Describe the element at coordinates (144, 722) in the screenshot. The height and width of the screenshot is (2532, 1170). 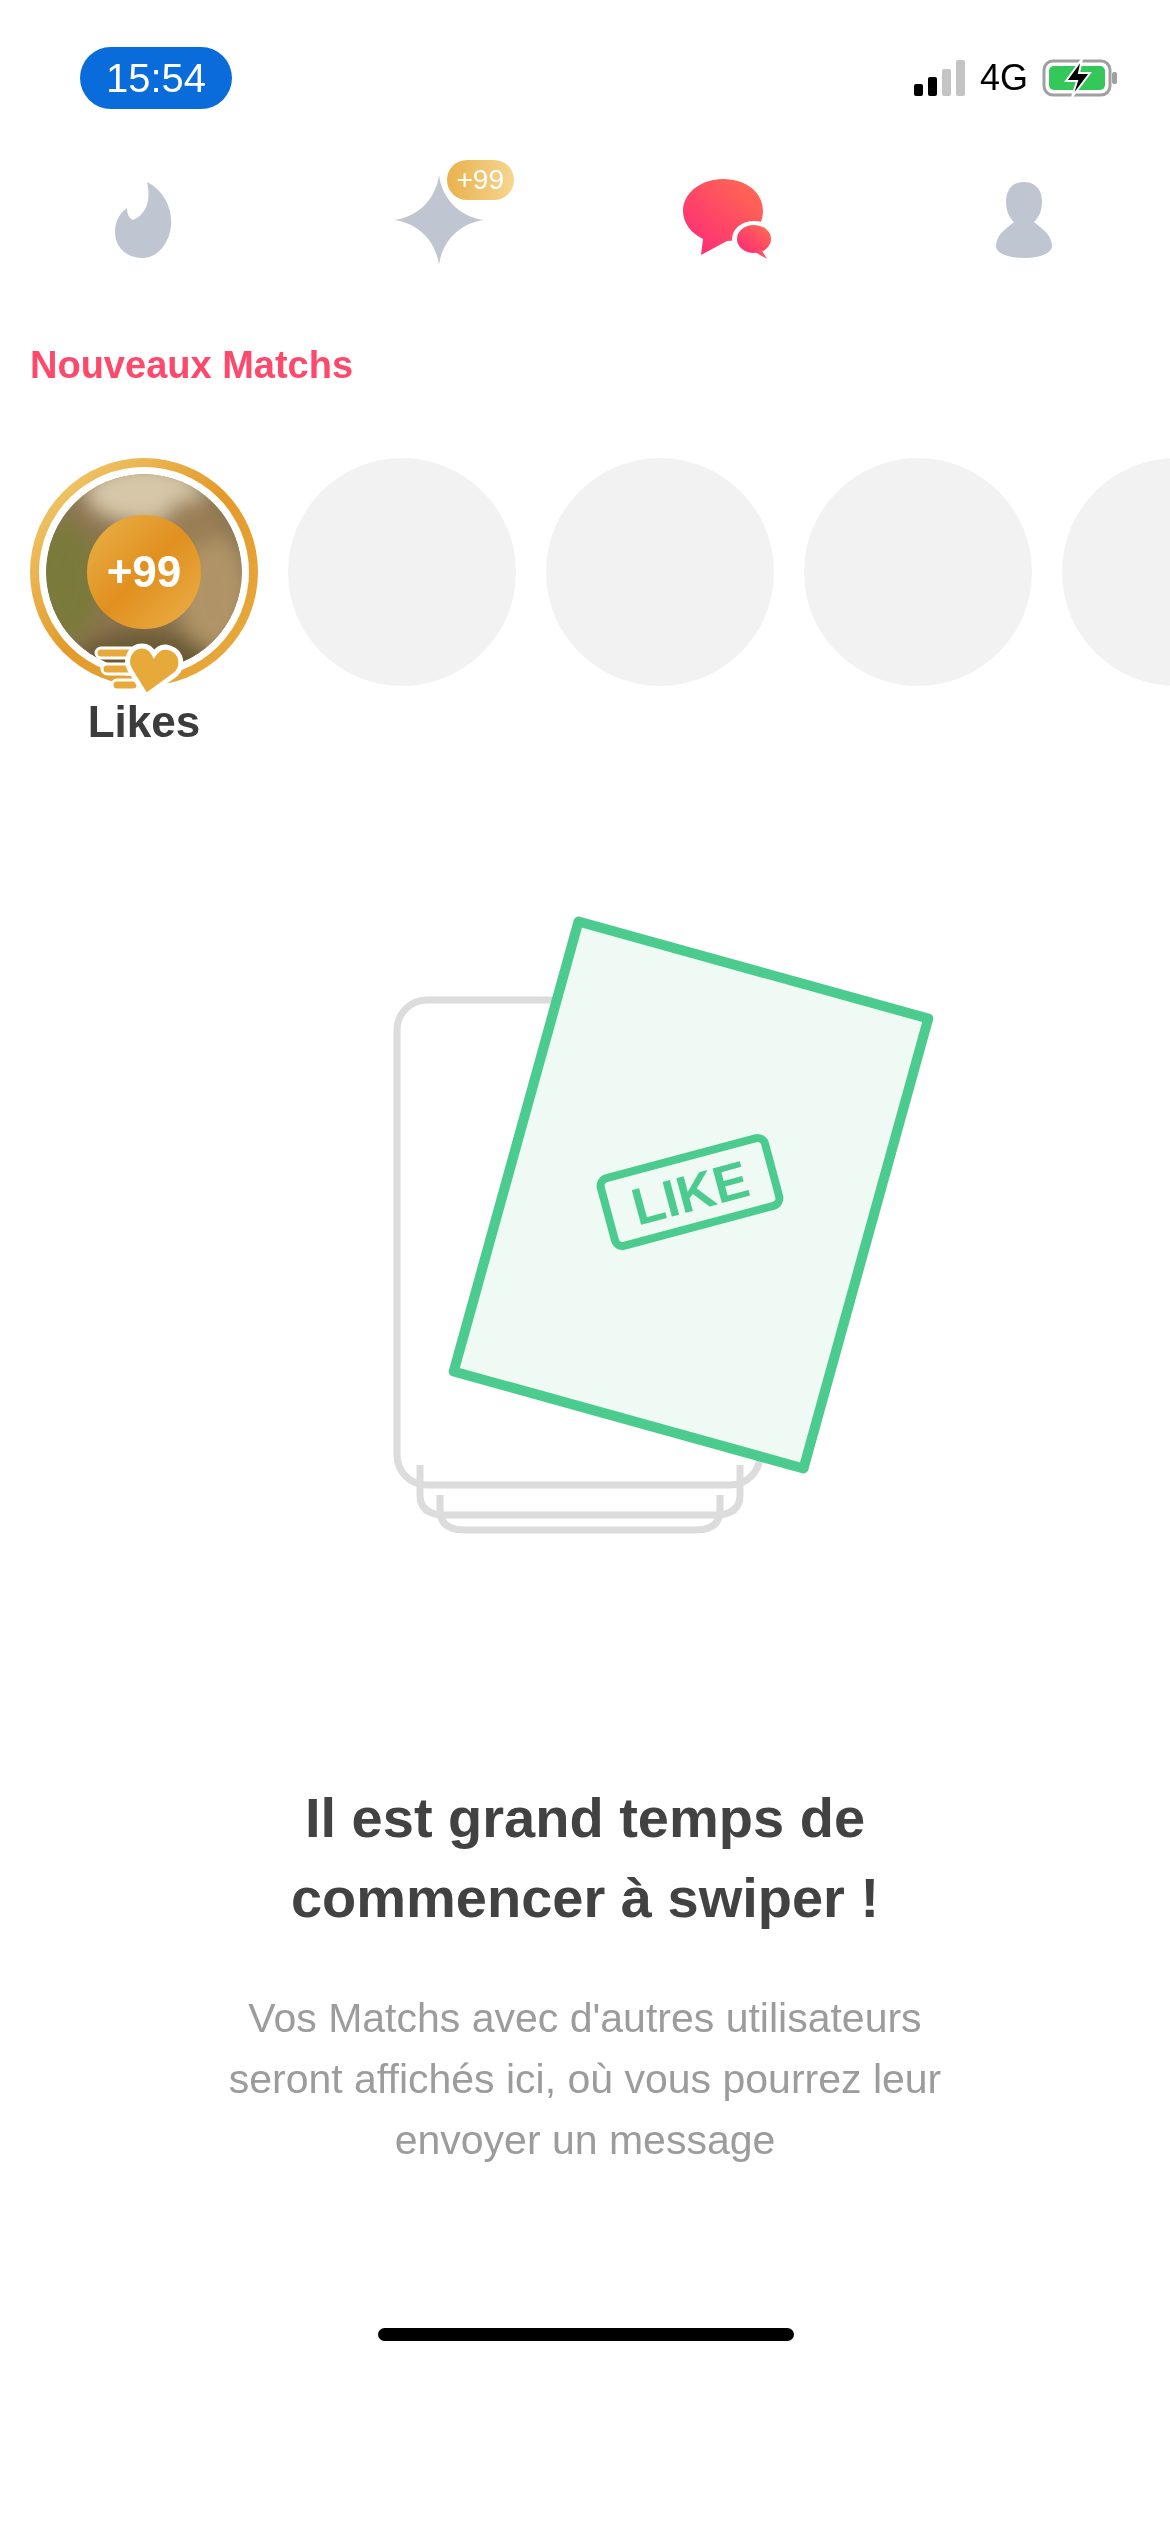
I see `likes-label: Likes` at that location.